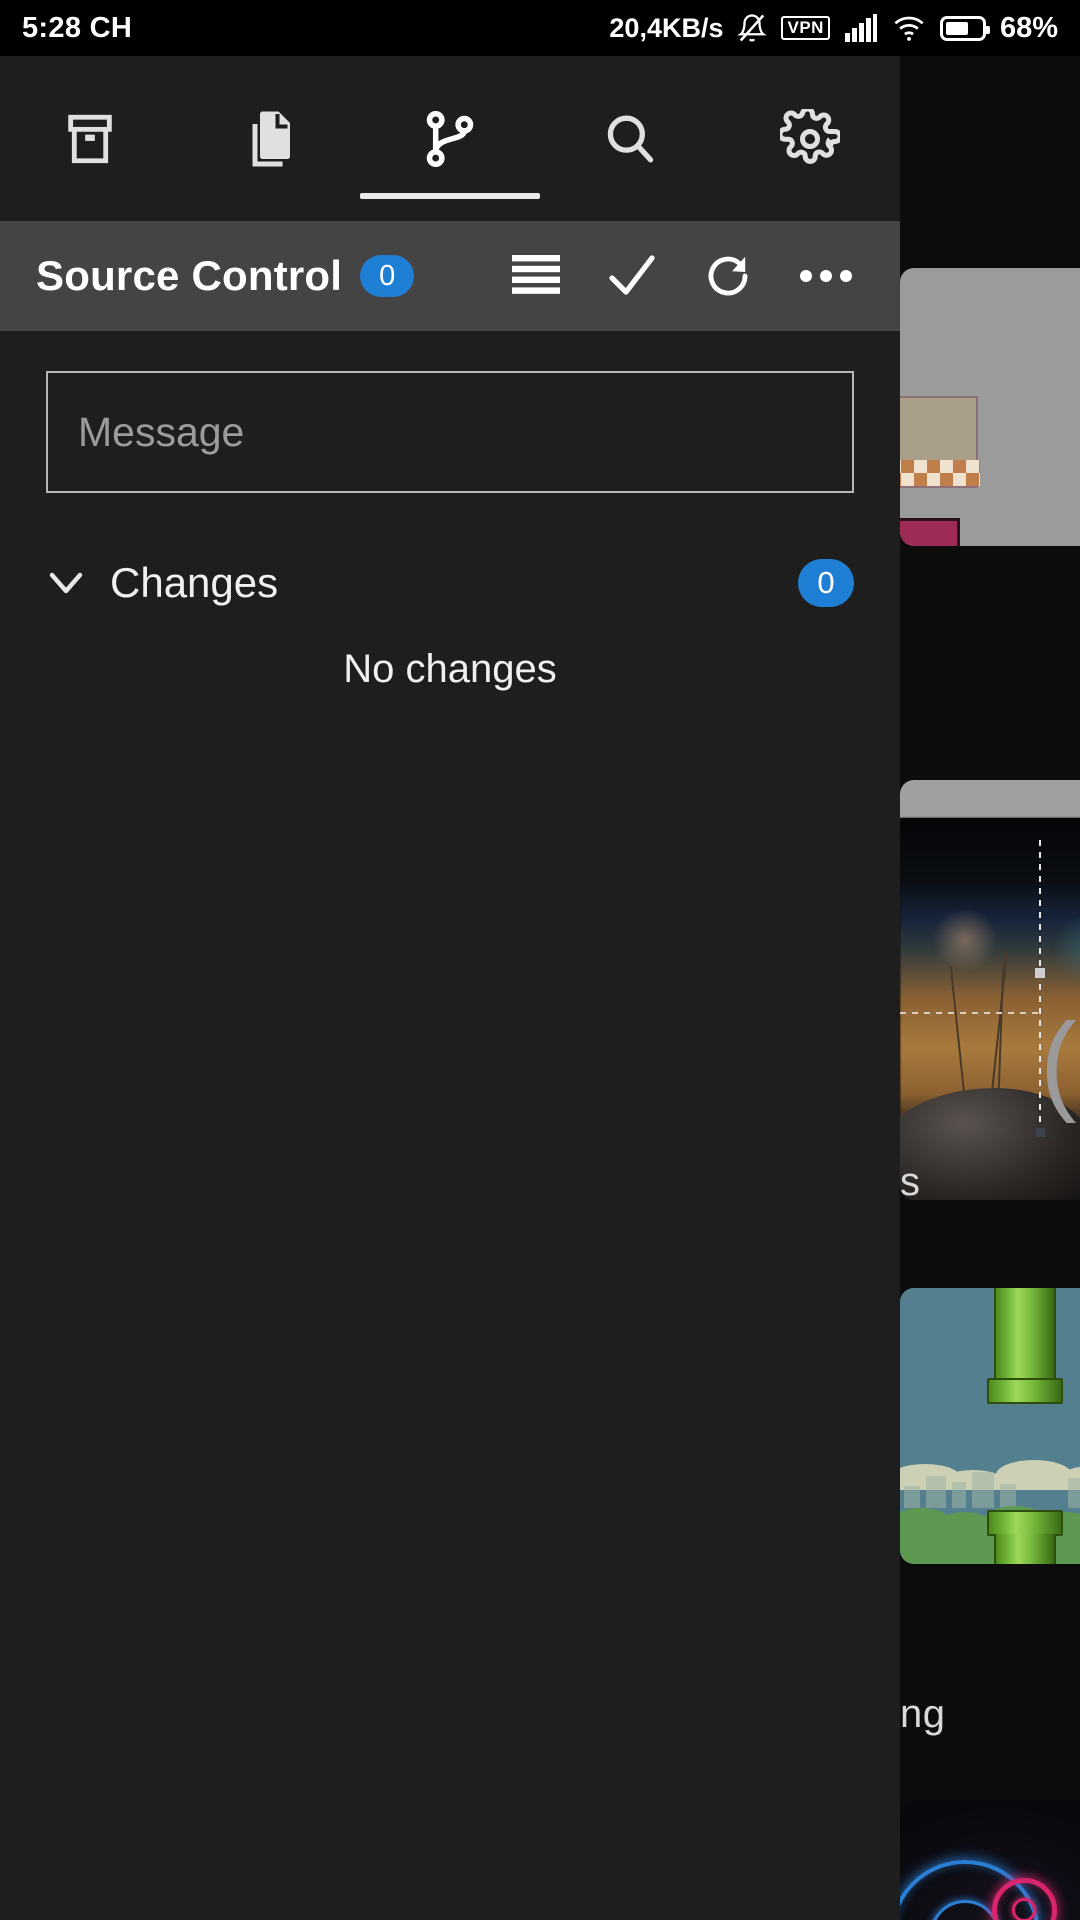 This screenshot has width=1080, height=1920. I want to click on background-app-label-flappy: ng, so click(923, 1714).